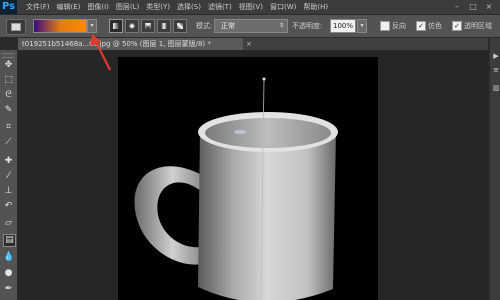 The width and height of the screenshot is (500, 300). Describe the element at coordinates (100, 52) in the screenshot. I see `annotation-arrow` at that location.